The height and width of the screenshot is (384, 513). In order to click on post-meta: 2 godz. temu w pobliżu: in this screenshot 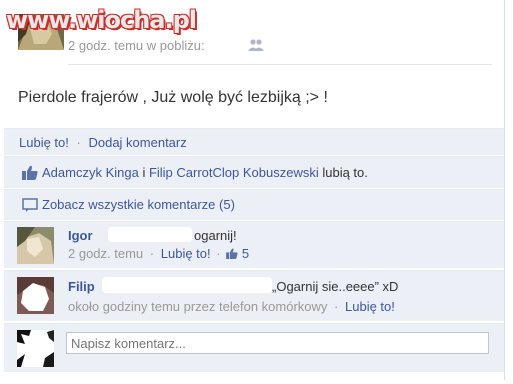, I will do `click(136, 45)`.